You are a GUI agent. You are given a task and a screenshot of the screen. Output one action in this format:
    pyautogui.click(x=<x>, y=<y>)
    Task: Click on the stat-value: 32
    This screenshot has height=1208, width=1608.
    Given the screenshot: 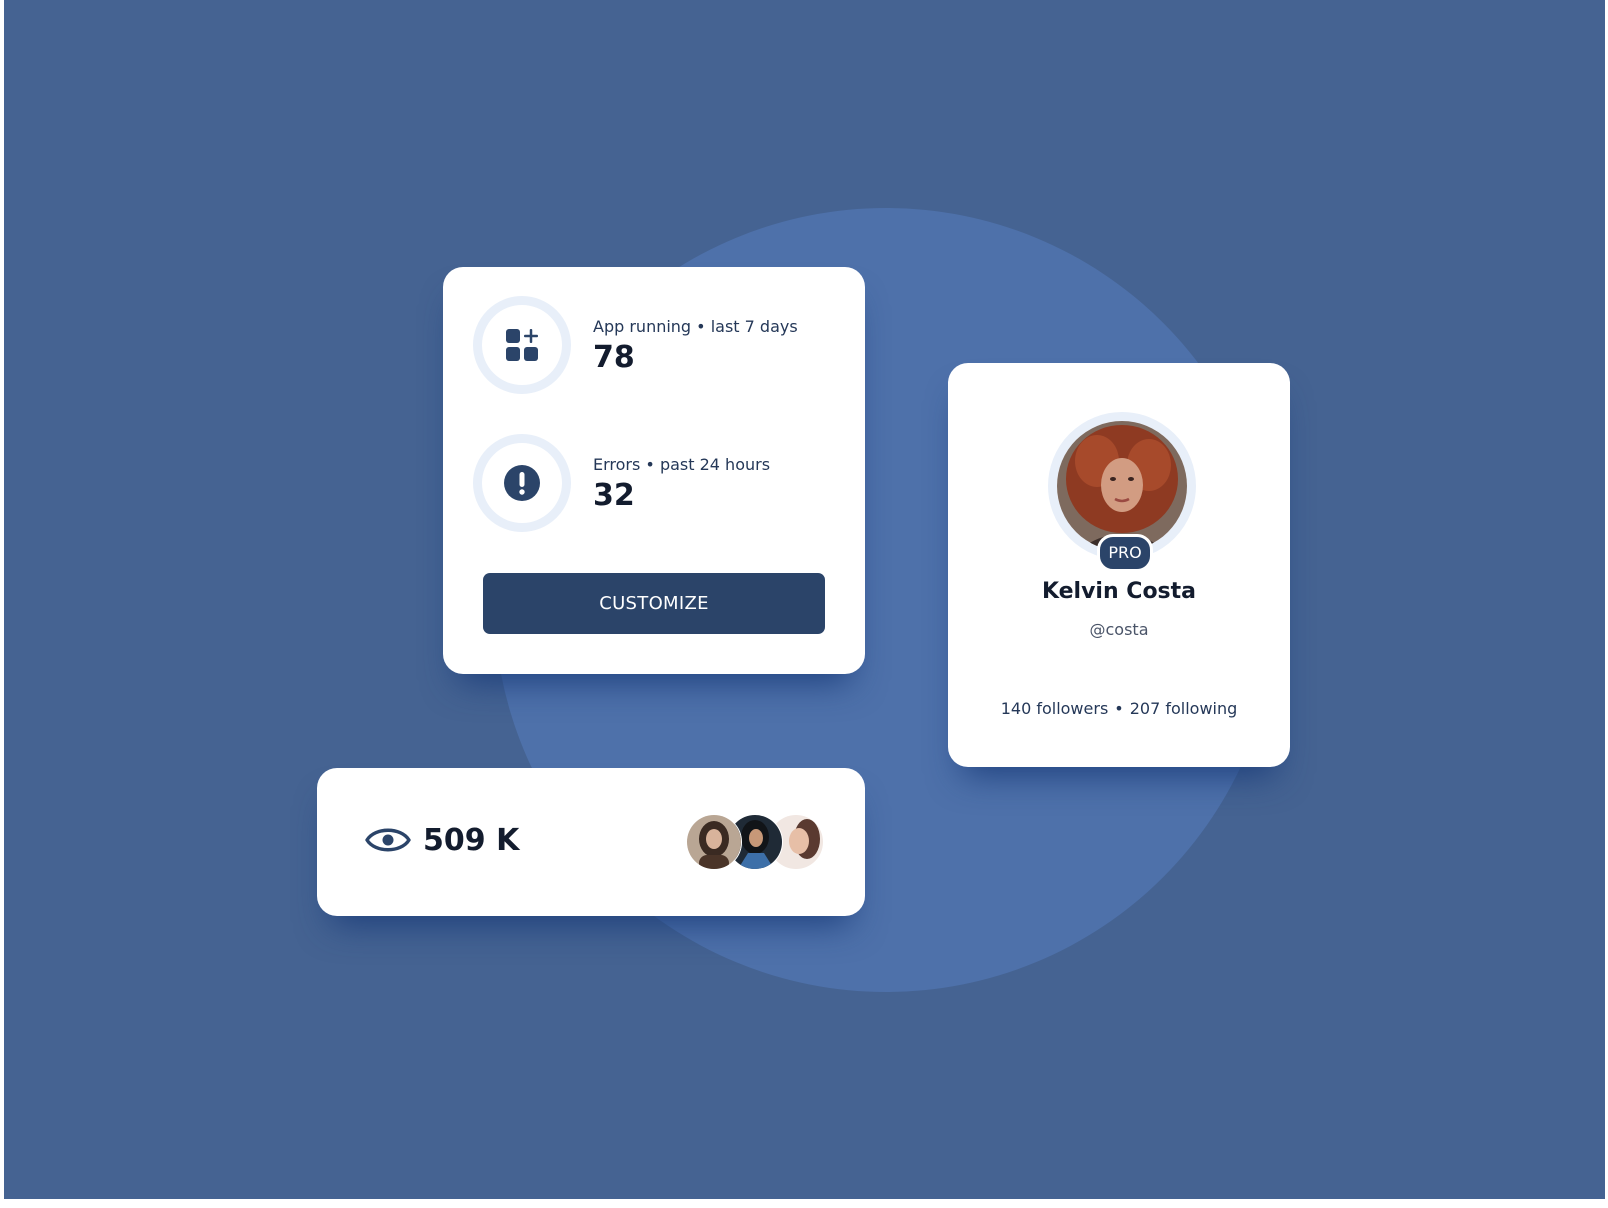 What is the action you would take?
    pyautogui.click(x=614, y=495)
    